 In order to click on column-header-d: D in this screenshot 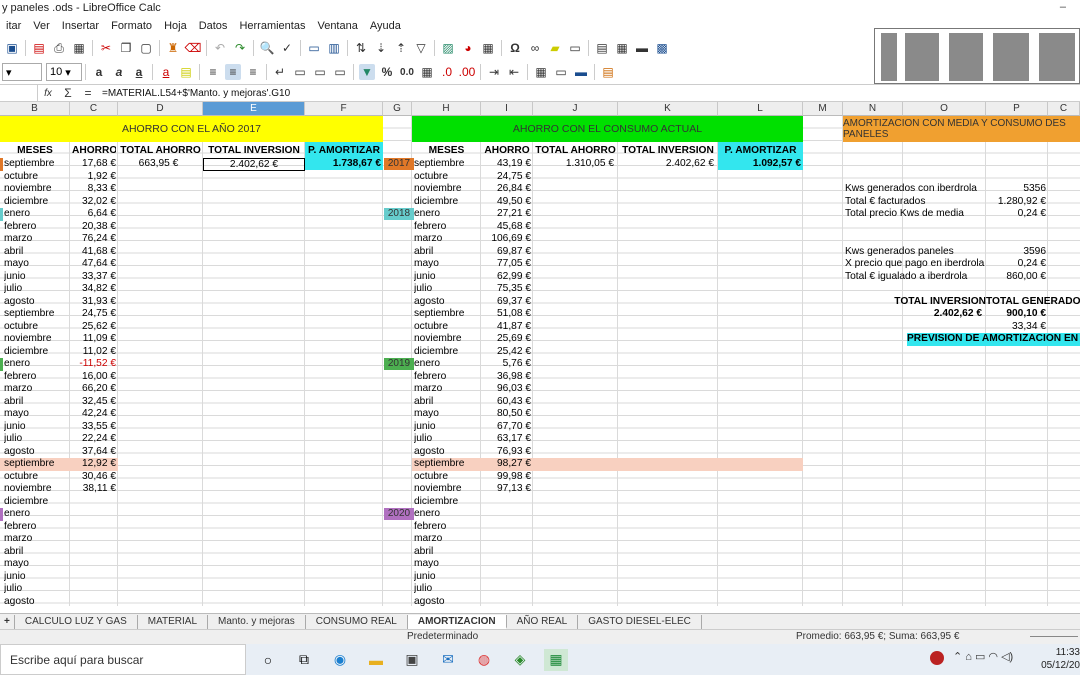, I will do `click(160, 109)`.